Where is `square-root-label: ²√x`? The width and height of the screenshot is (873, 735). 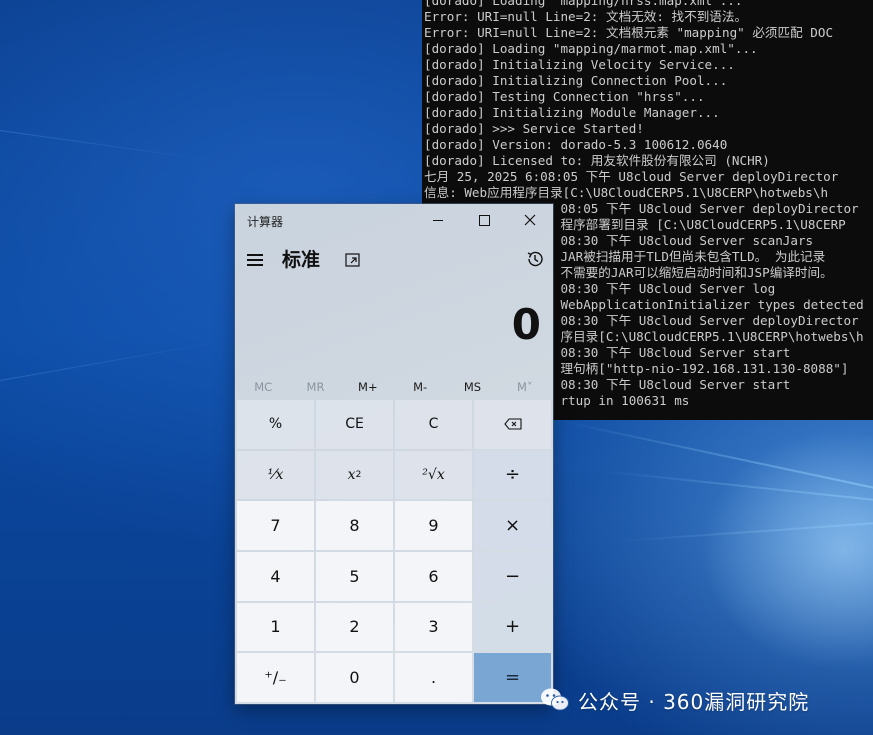 square-root-label: ²√x is located at coordinates (433, 474).